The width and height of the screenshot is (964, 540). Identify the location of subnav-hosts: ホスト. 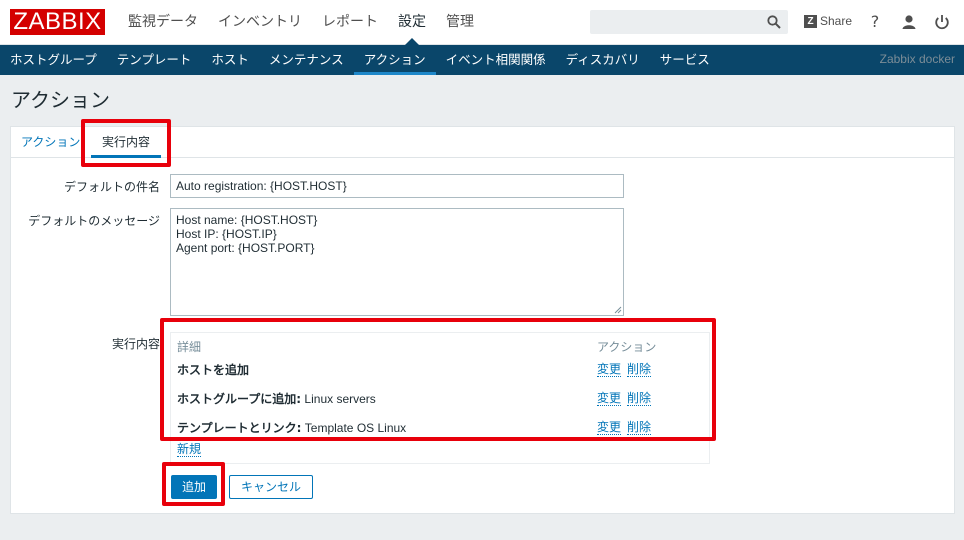
(230, 60).